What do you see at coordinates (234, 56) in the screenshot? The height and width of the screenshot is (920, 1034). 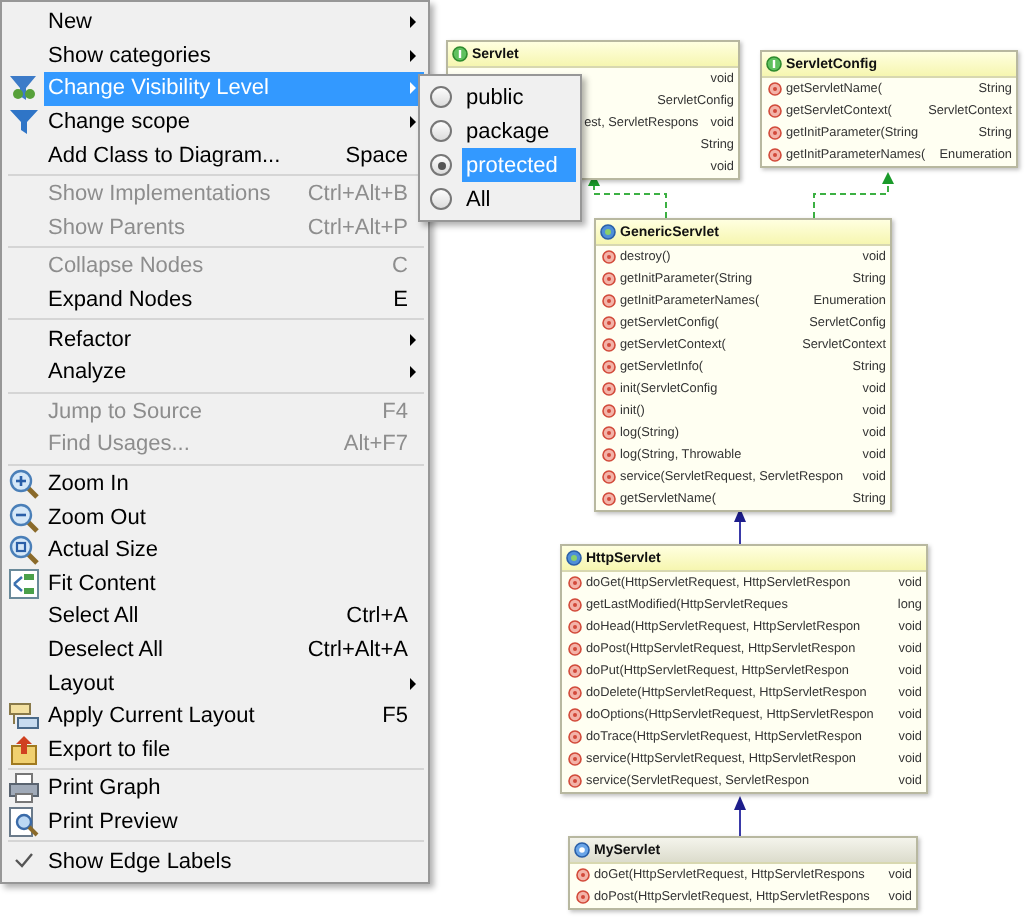 I see `menu-item: Show categories` at bounding box center [234, 56].